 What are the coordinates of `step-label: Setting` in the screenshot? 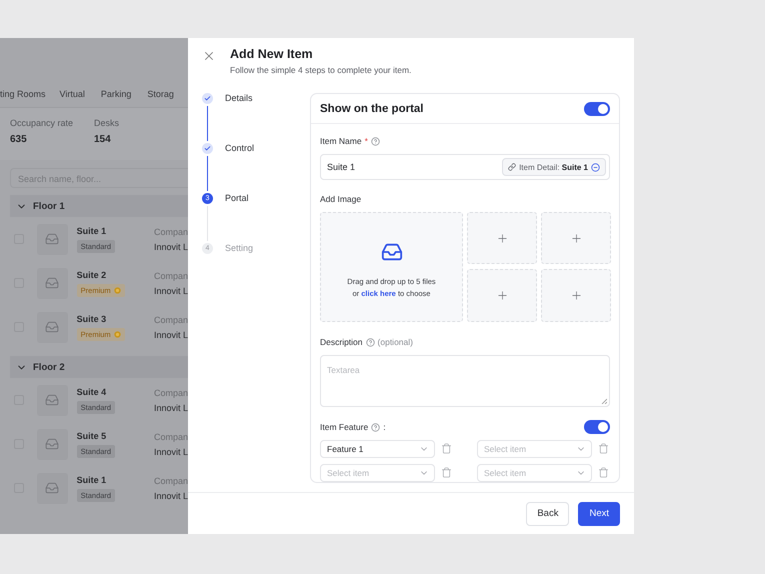 It's located at (239, 249).